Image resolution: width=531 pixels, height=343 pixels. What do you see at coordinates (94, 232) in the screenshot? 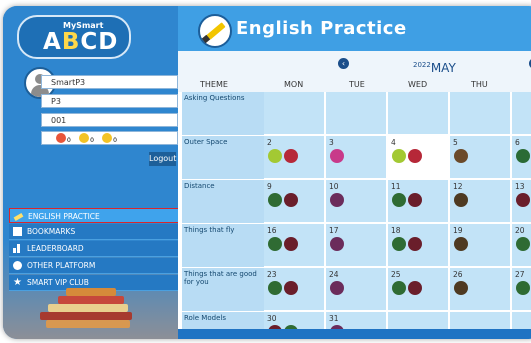
I see `sidebar-item-bookmarks: BOOKMARKS` at bounding box center [94, 232].